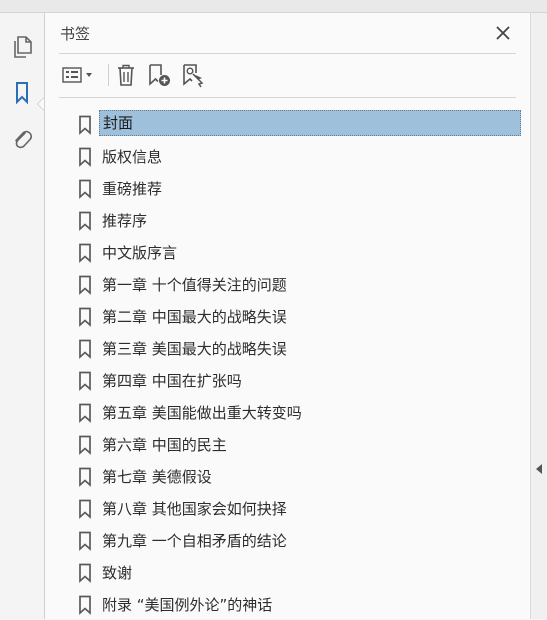 This screenshot has width=547, height=620. What do you see at coordinates (172, 381) in the screenshot?
I see `bookmark-label: 第四章 中国在扩张吗` at bounding box center [172, 381].